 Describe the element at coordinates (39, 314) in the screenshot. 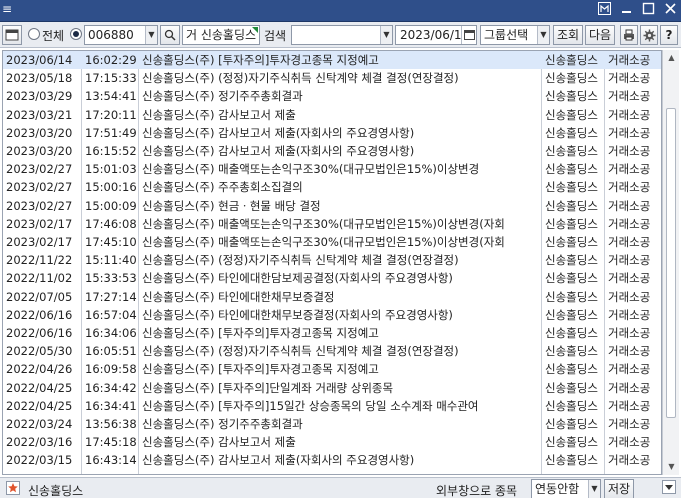

I see `cell-date: 2022/06/16` at that location.